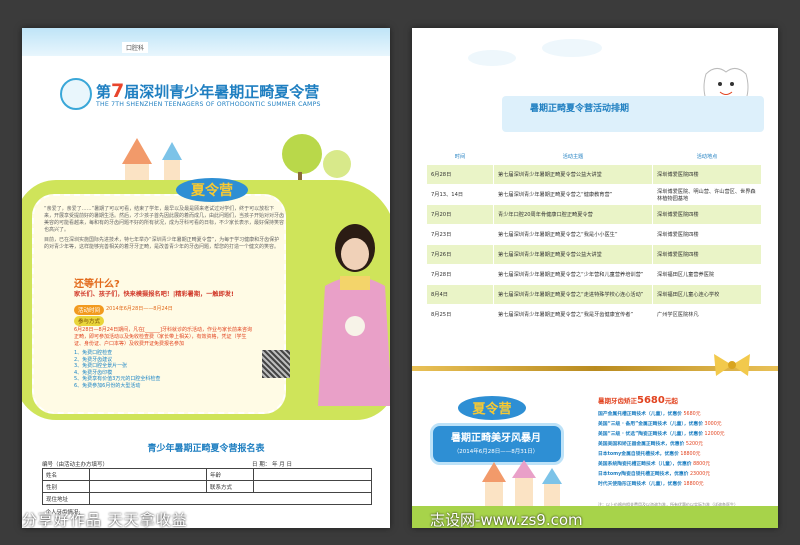 The height and width of the screenshot is (545, 800). What do you see at coordinates (594, 214) in the screenshot?
I see `table-row: 7月20日 青少年口腔20周年骨健康口腔正畸夏令营 深圳博爱医院四楼` at bounding box center [594, 214].